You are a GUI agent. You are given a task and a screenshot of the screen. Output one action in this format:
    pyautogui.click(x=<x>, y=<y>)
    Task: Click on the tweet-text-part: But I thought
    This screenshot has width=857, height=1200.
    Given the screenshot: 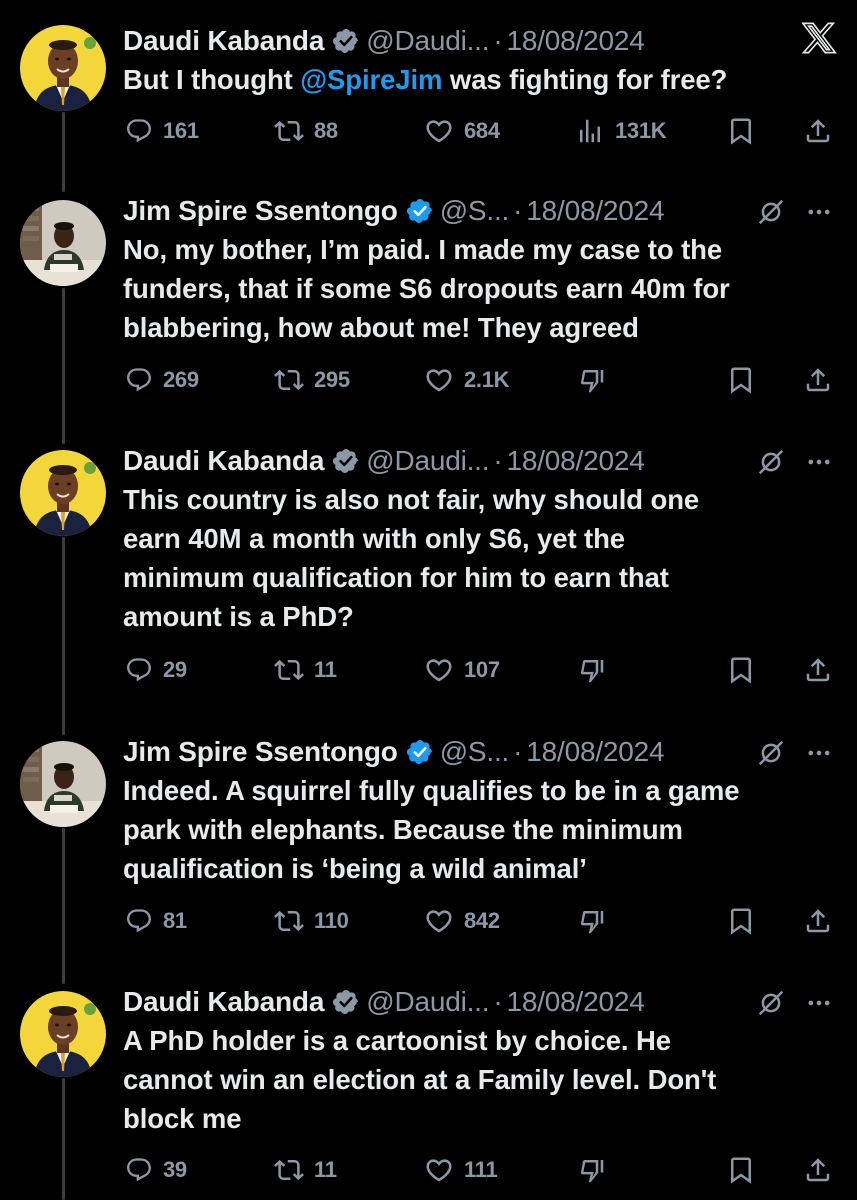 What is the action you would take?
    pyautogui.click(x=212, y=79)
    